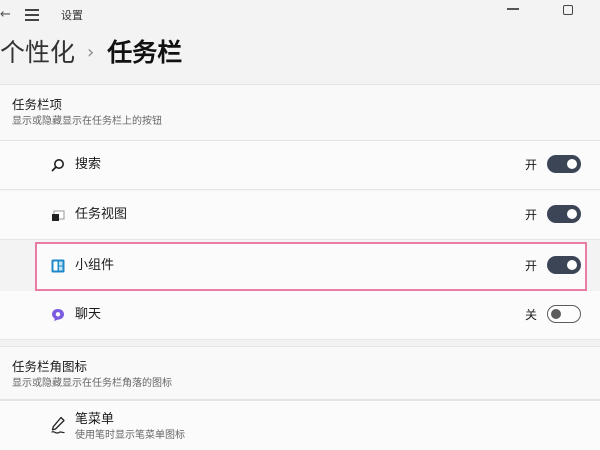  What do you see at coordinates (58, 266) in the screenshot?
I see `widgets-icon` at bounding box center [58, 266].